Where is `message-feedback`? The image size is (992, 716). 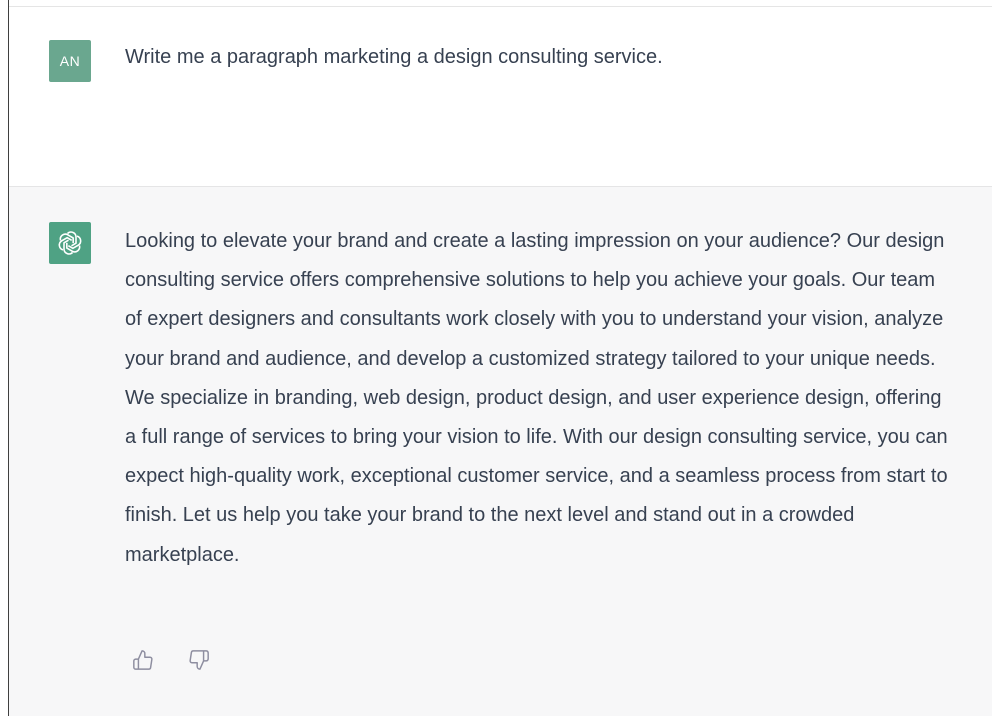 message-feedback is located at coordinates (171, 660).